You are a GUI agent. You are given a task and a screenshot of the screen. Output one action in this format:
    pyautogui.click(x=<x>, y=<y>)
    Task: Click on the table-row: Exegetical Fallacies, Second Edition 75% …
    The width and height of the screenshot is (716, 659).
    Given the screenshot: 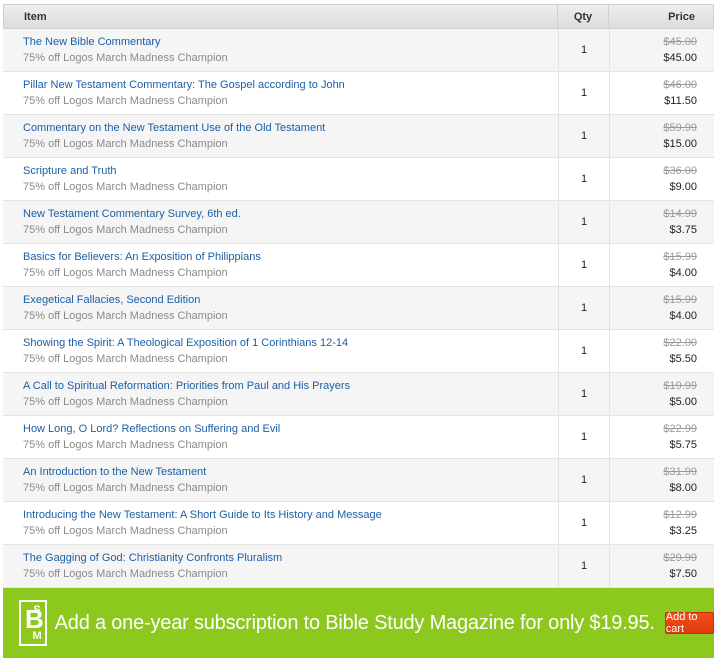 What is the action you would take?
    pyautogui.click(x=358, y=308)
    